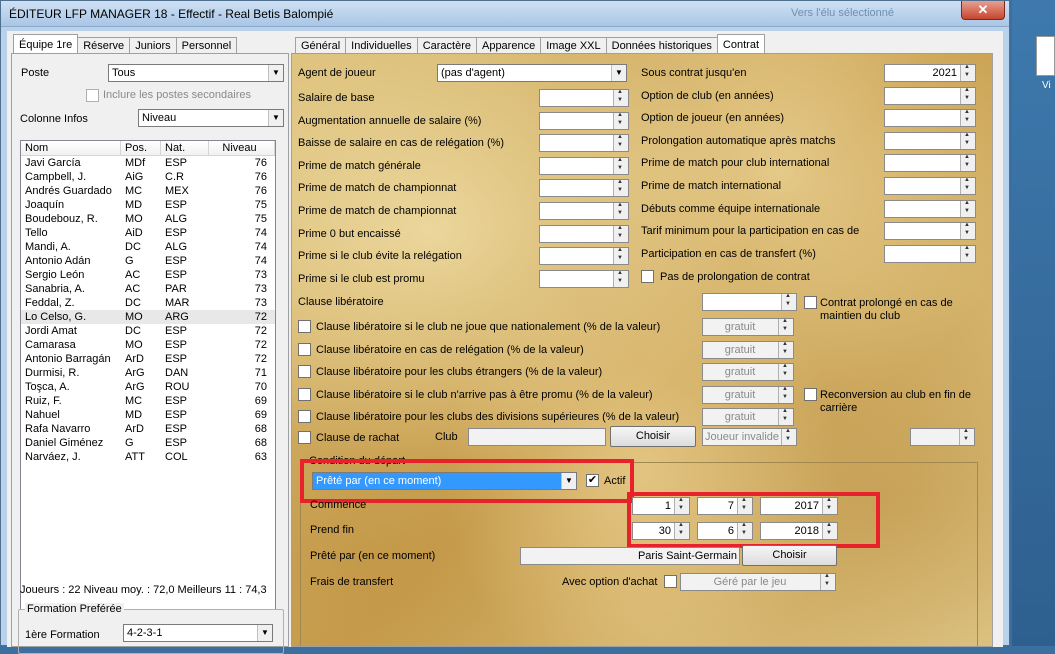 This screenshot has width=1055, height=654. I want to click on club-input, so click(537, 437).